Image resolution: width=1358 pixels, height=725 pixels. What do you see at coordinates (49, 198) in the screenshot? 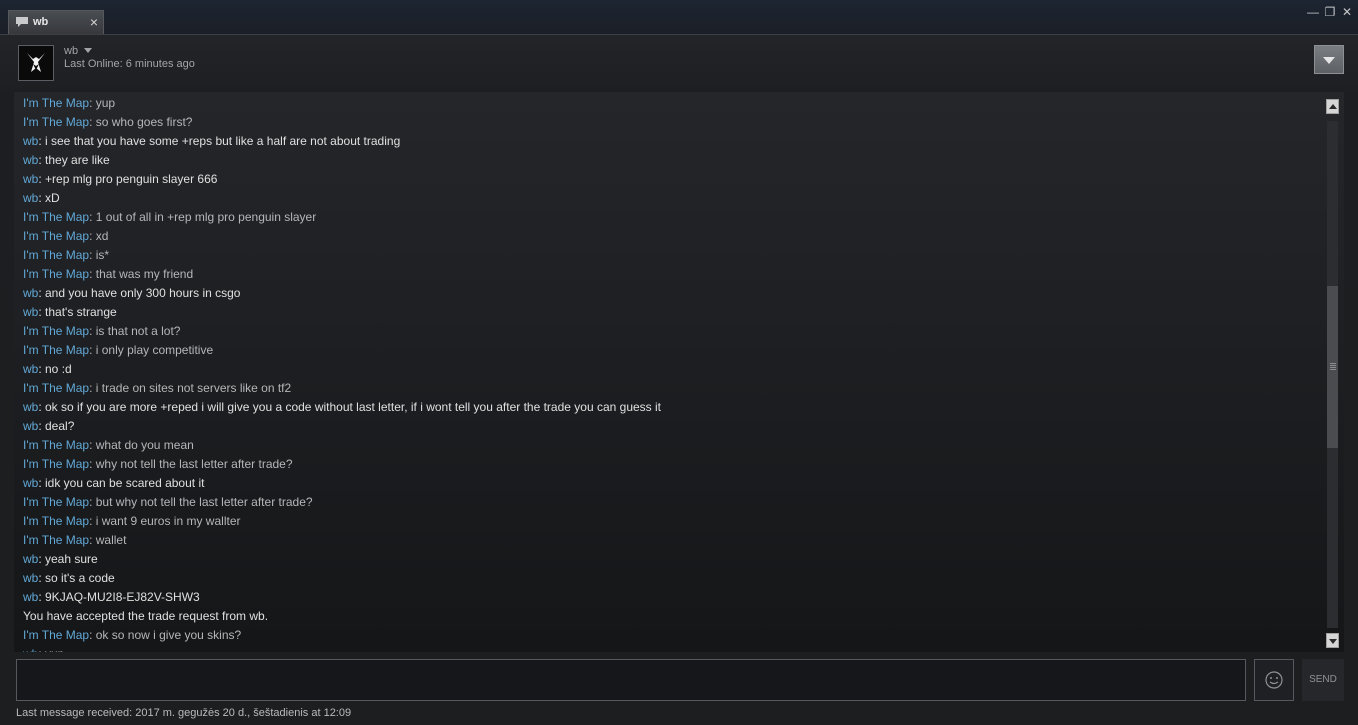
I see `message-text: : xD` at bounding box center [49, 198].